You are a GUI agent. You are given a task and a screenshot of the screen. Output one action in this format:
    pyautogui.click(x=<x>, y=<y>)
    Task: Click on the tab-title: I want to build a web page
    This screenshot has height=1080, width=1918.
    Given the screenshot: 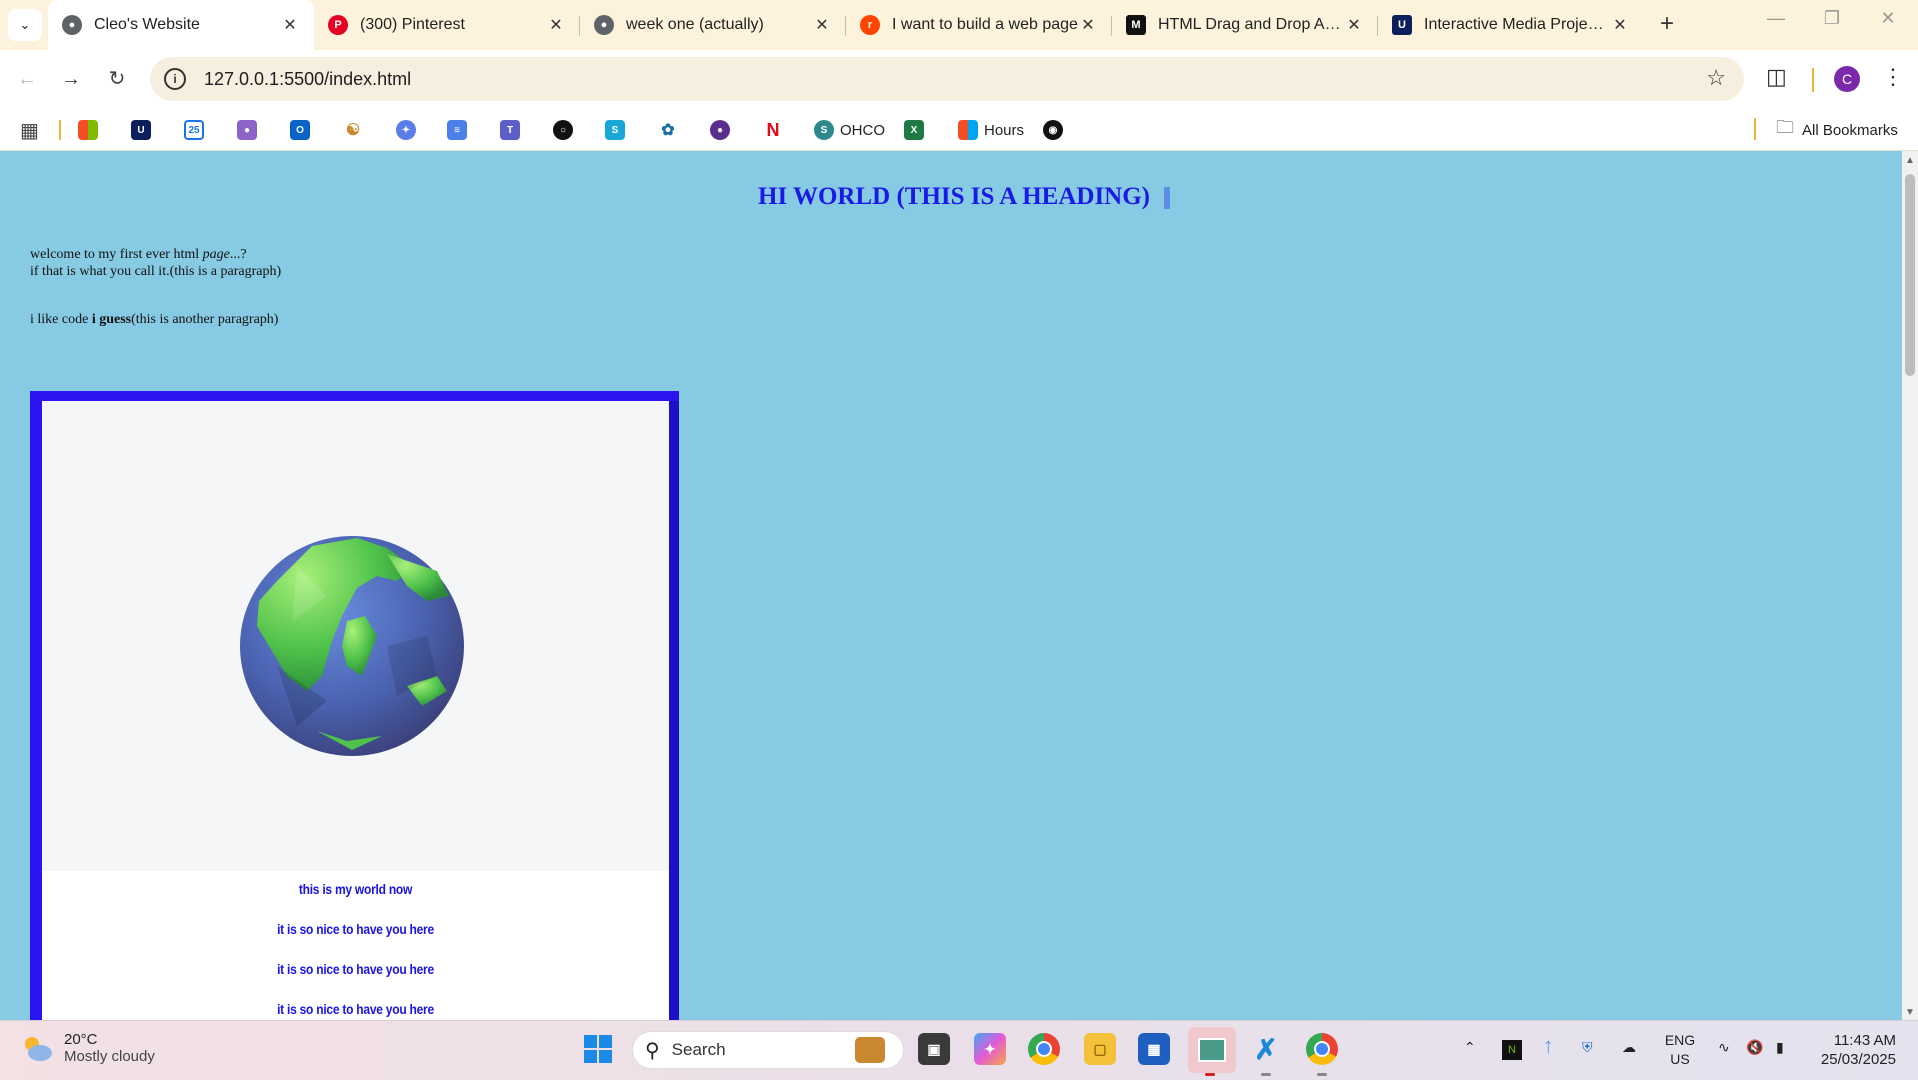 What is the action you would take?
    pyautogui.click(x=985, y=24)
    